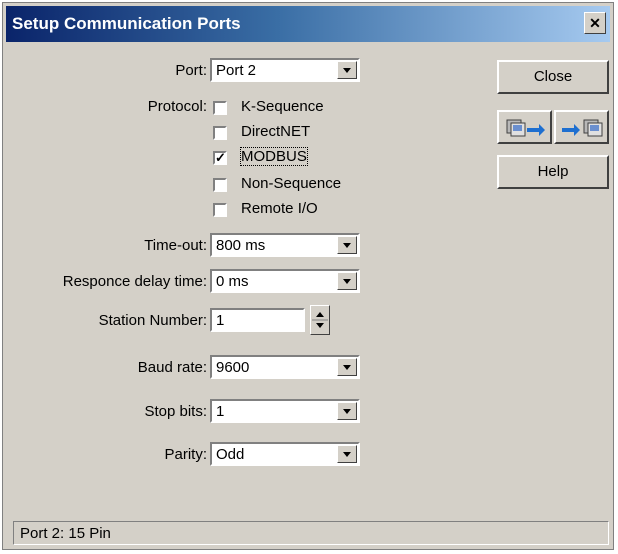 This screenshot has width=618, height=554. I want to click on response-delay-label: Responce delay time:, so click(134, 281).